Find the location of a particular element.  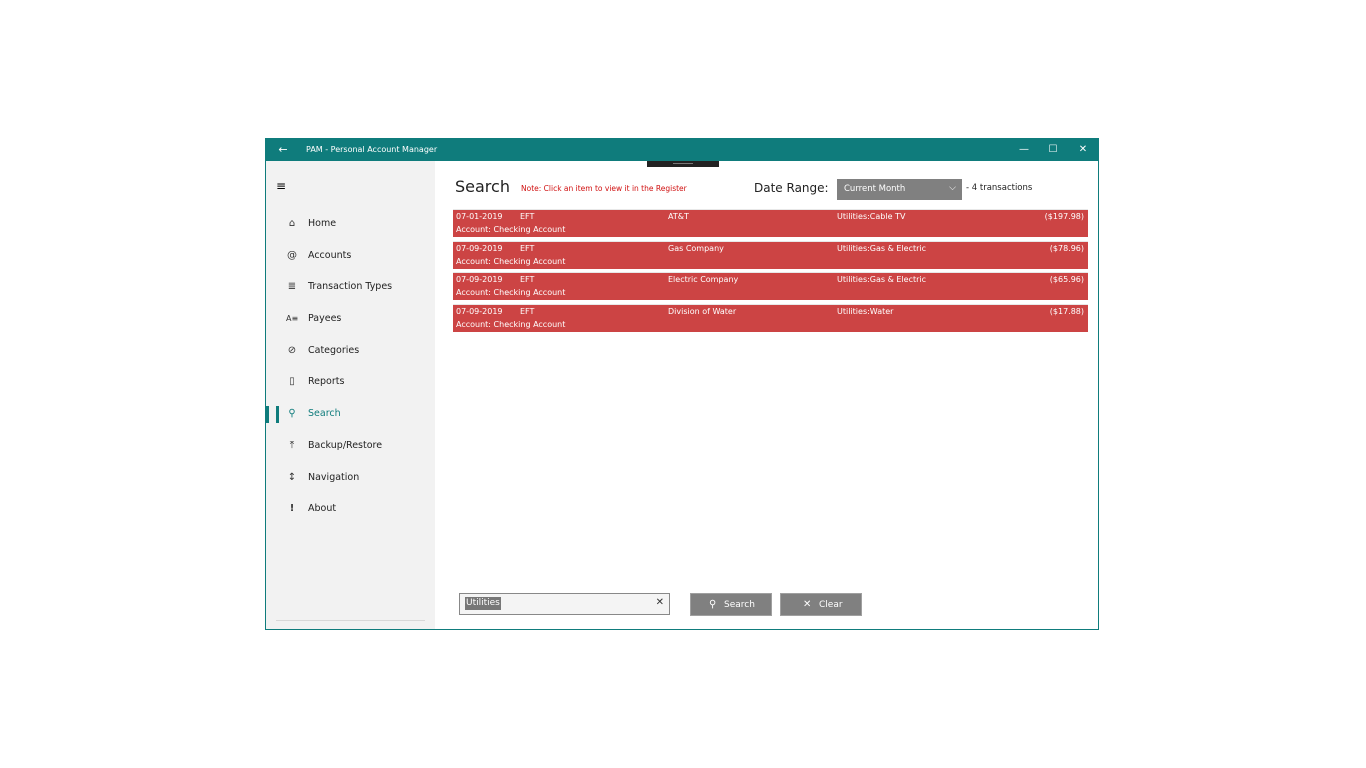

transaction-amount: ($17.88) is located at coordinates (1066, 312).